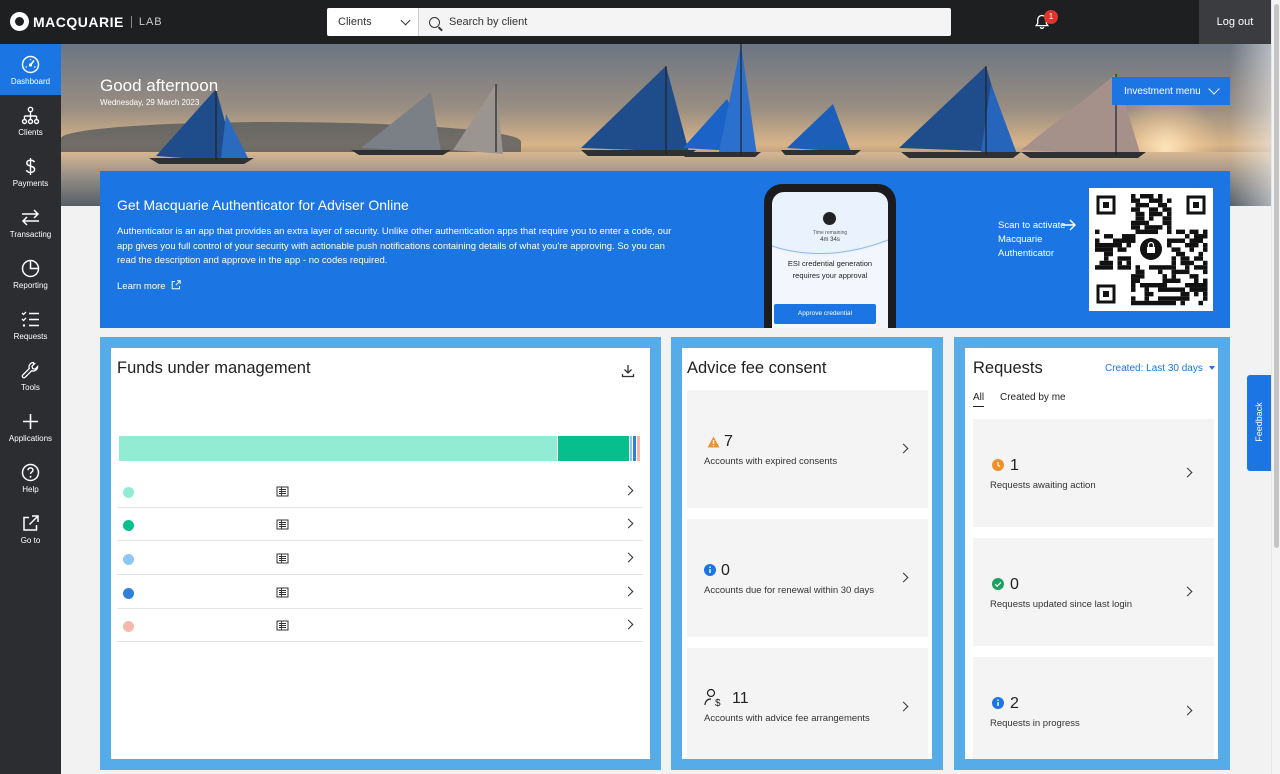 Image resolution: width=1280 pixels, height=774 pixels. What do you see at coordinates (1259, 423) in the screenshot?
I see `feedback-tab: Feedback` at bounding box center [1259, 423].